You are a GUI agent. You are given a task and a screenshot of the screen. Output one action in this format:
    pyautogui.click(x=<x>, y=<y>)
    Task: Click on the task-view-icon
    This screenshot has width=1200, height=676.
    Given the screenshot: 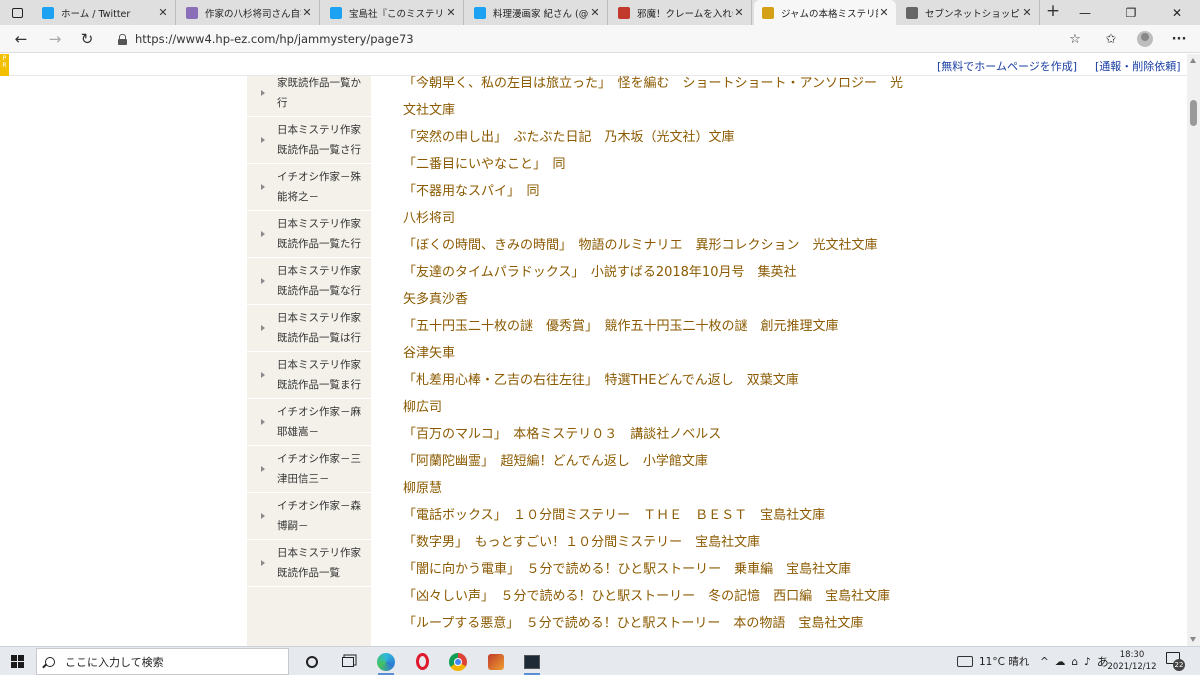 What is the action you would take?
    pyautogui.click(x=348, y=661)
    